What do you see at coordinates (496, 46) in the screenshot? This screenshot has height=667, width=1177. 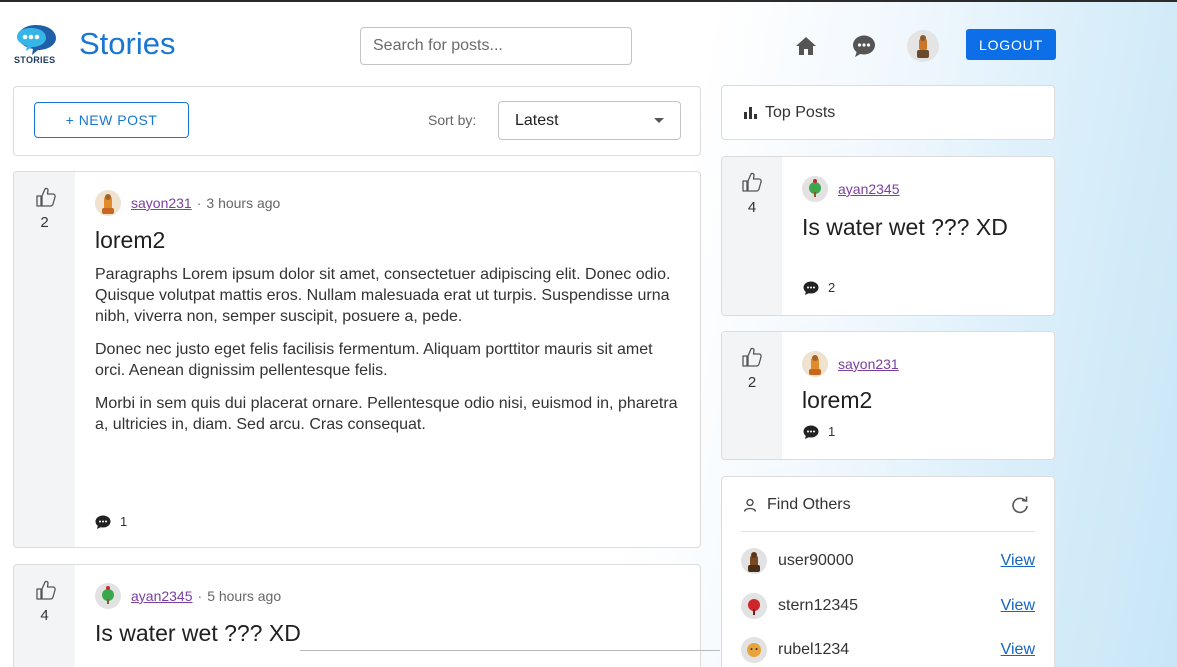 I see `search-input` at bounding box center [496, 46].